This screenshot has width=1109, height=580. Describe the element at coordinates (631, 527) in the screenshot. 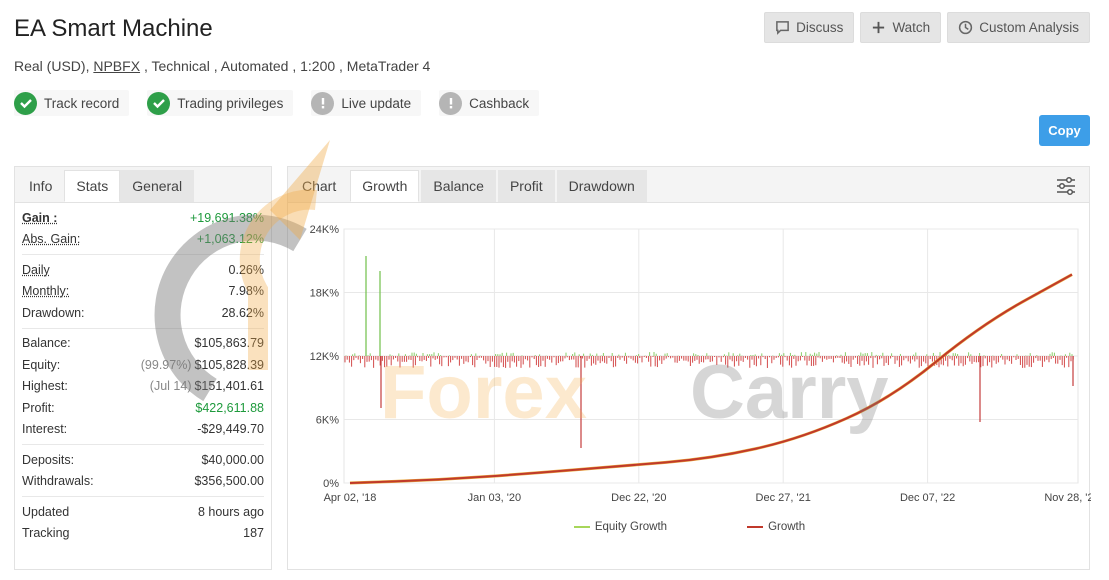

I see `legend-label: Equity Growth` at that location.